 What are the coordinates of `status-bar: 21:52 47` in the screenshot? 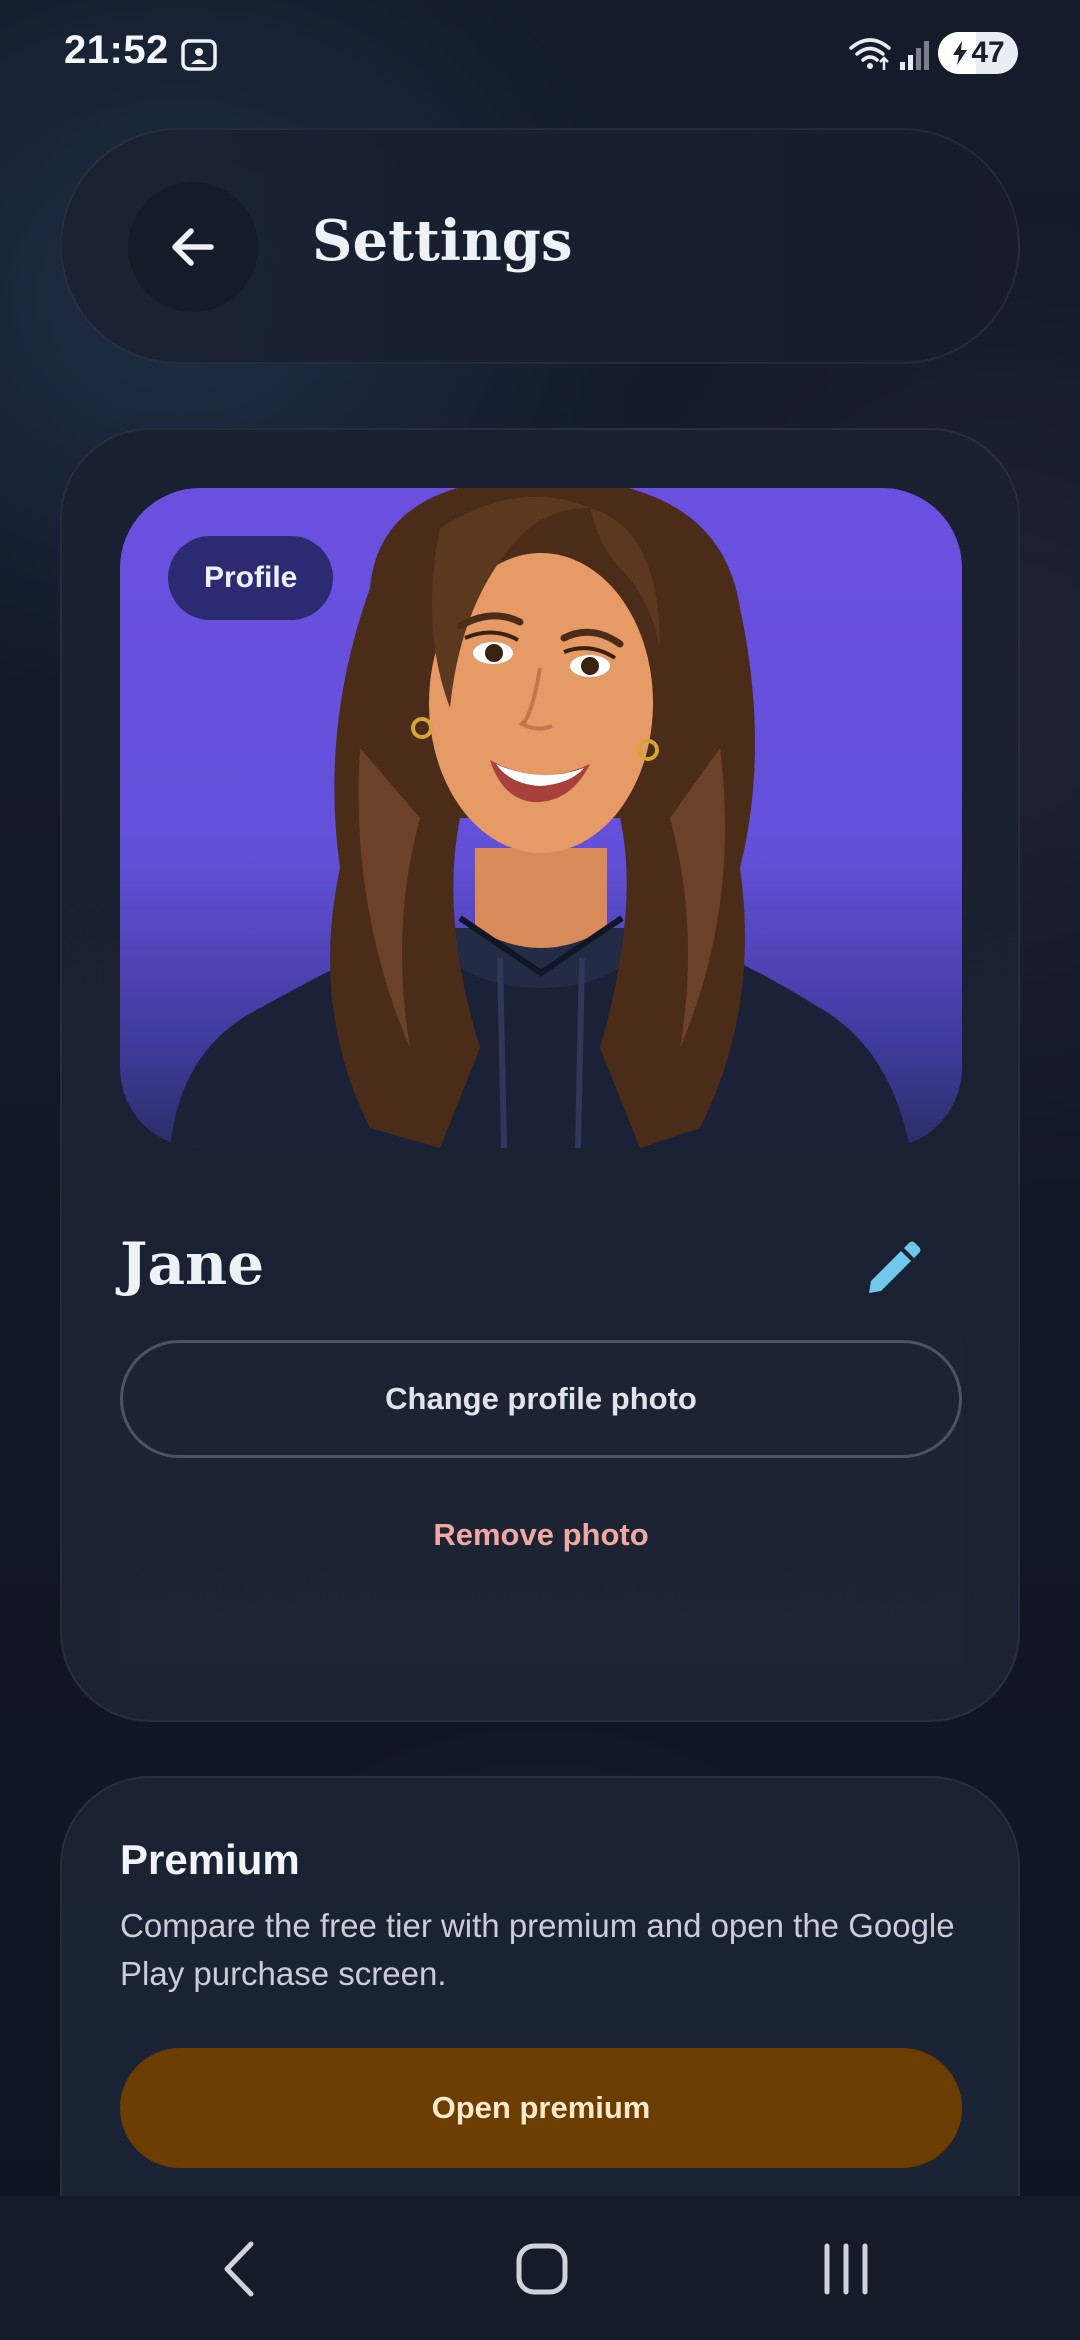 It's located at (540, 55).